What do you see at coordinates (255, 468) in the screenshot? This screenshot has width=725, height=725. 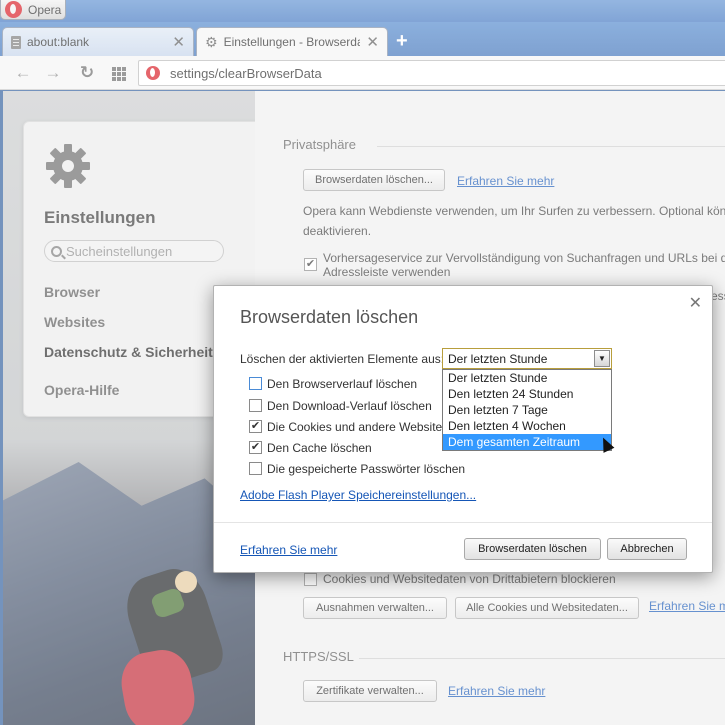 I see `passwords-checkbox` at bounding box center [255, 468].